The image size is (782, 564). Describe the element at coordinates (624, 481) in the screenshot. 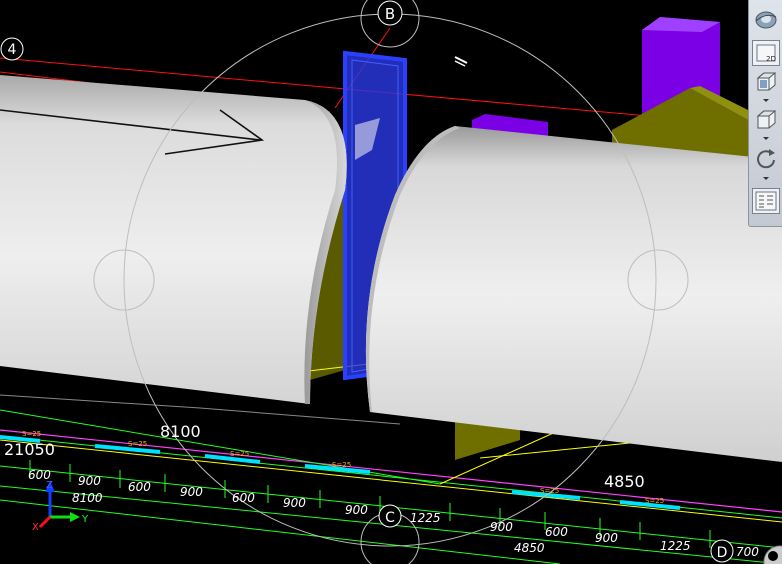

I see `dim-4850-large: 4850` at that location.